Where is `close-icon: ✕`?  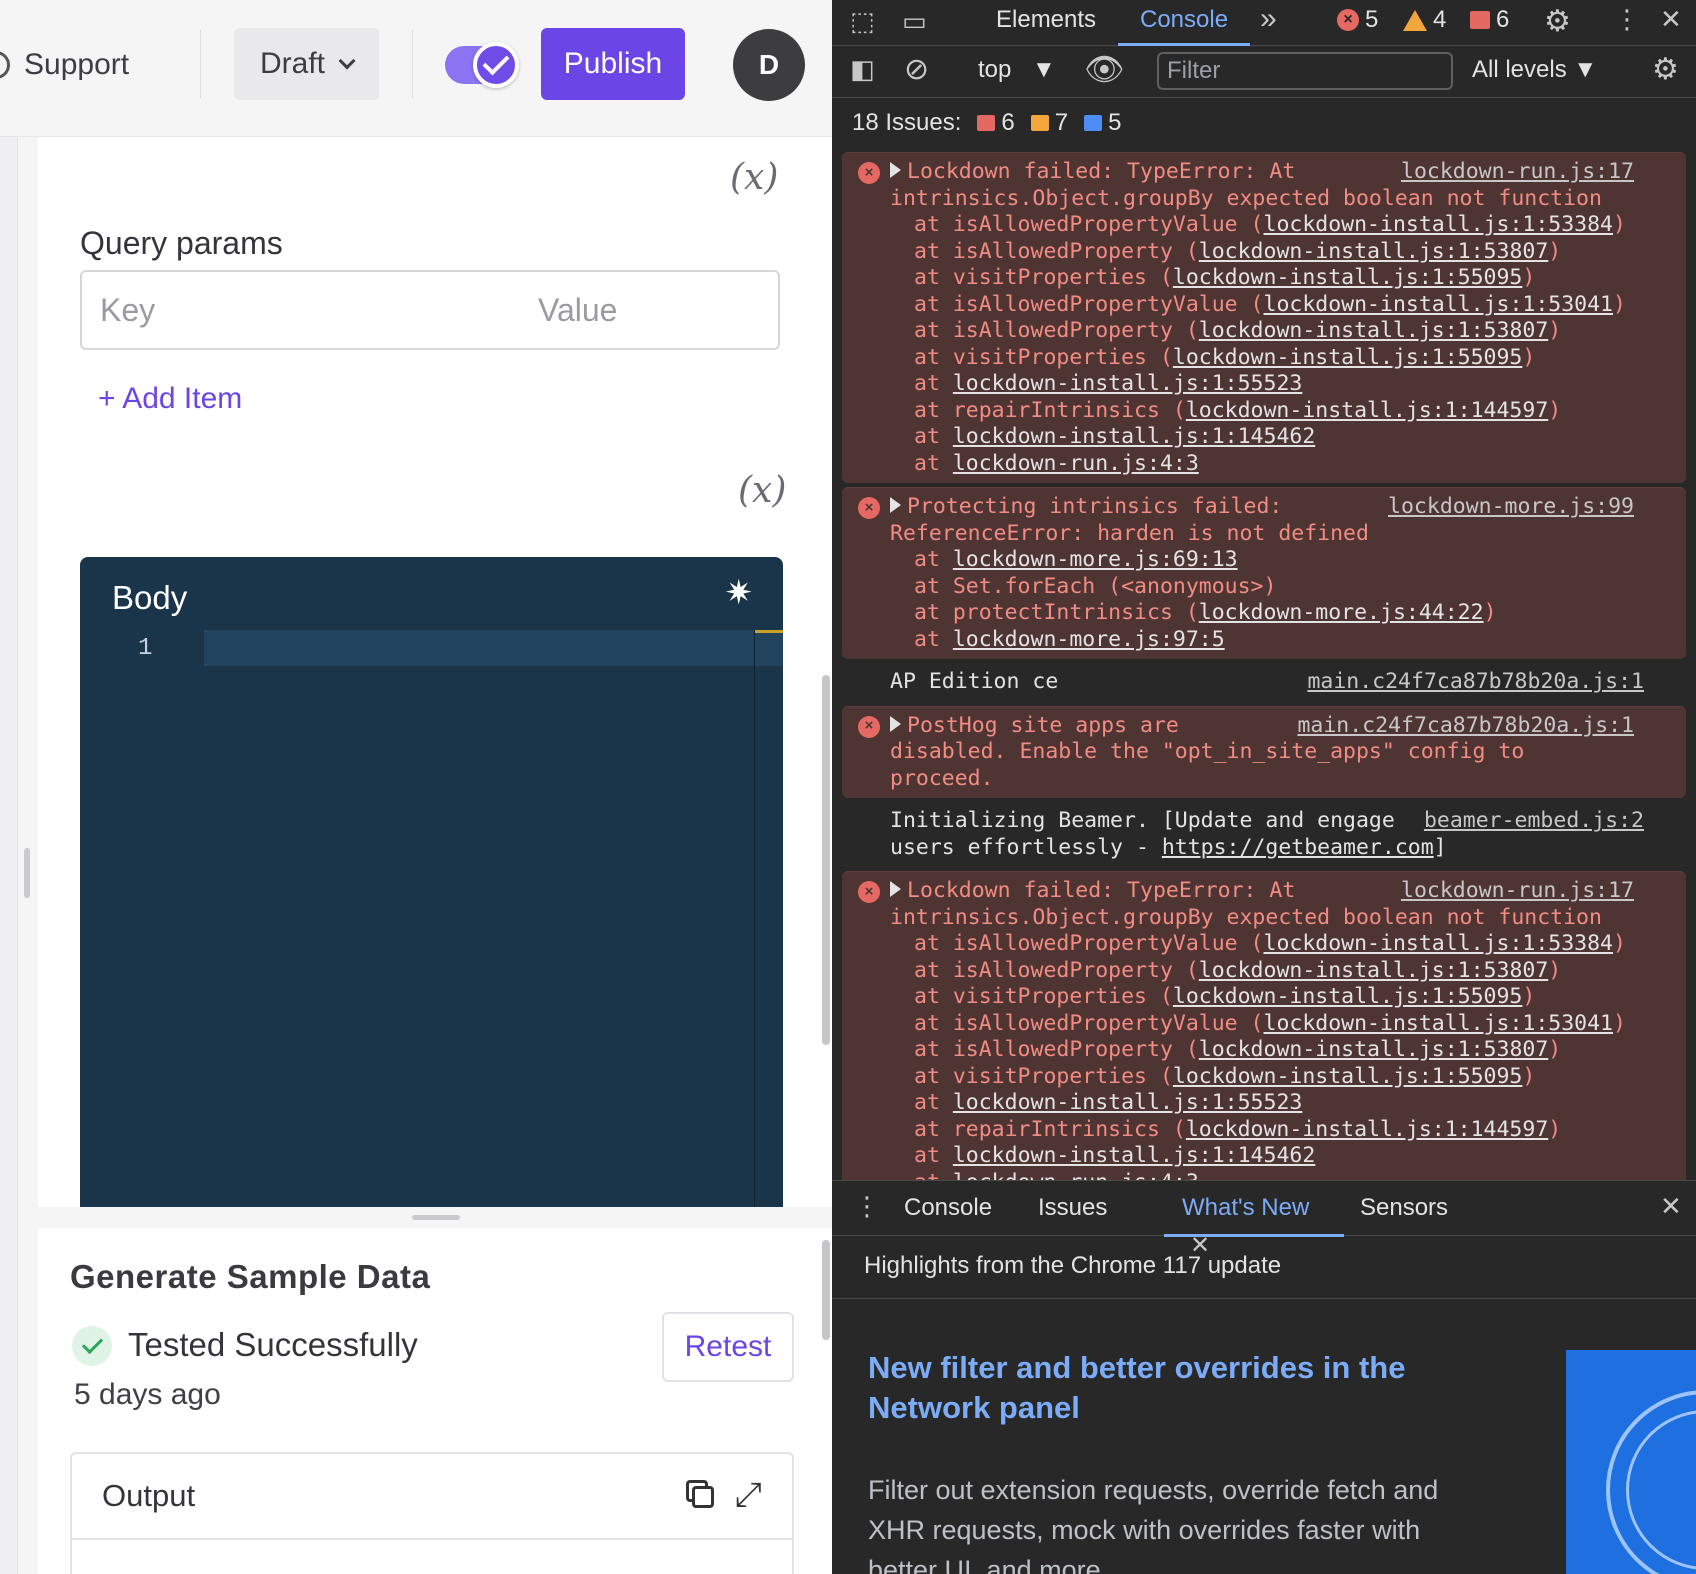
close-icon: ✕ is located at coordinates (1671, 19).